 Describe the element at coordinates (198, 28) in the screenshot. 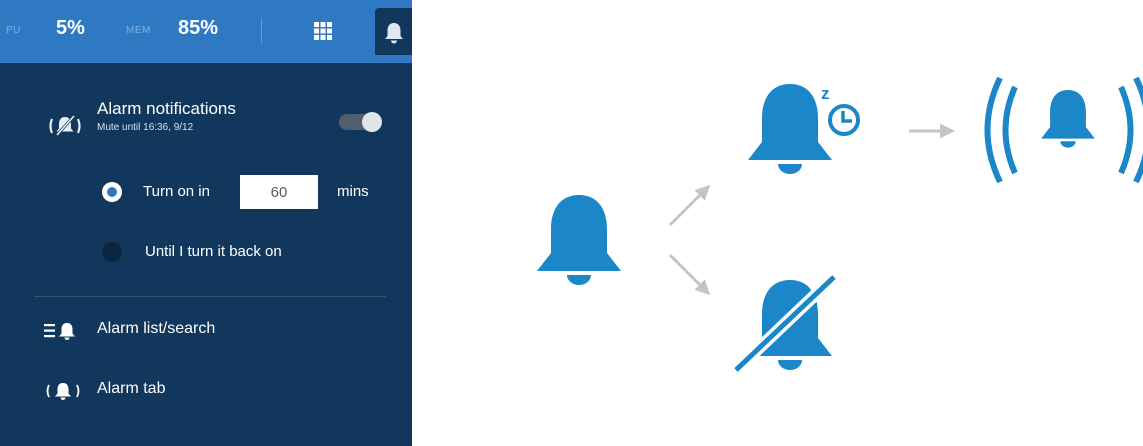

I see `mem-value: 85%` at that location.